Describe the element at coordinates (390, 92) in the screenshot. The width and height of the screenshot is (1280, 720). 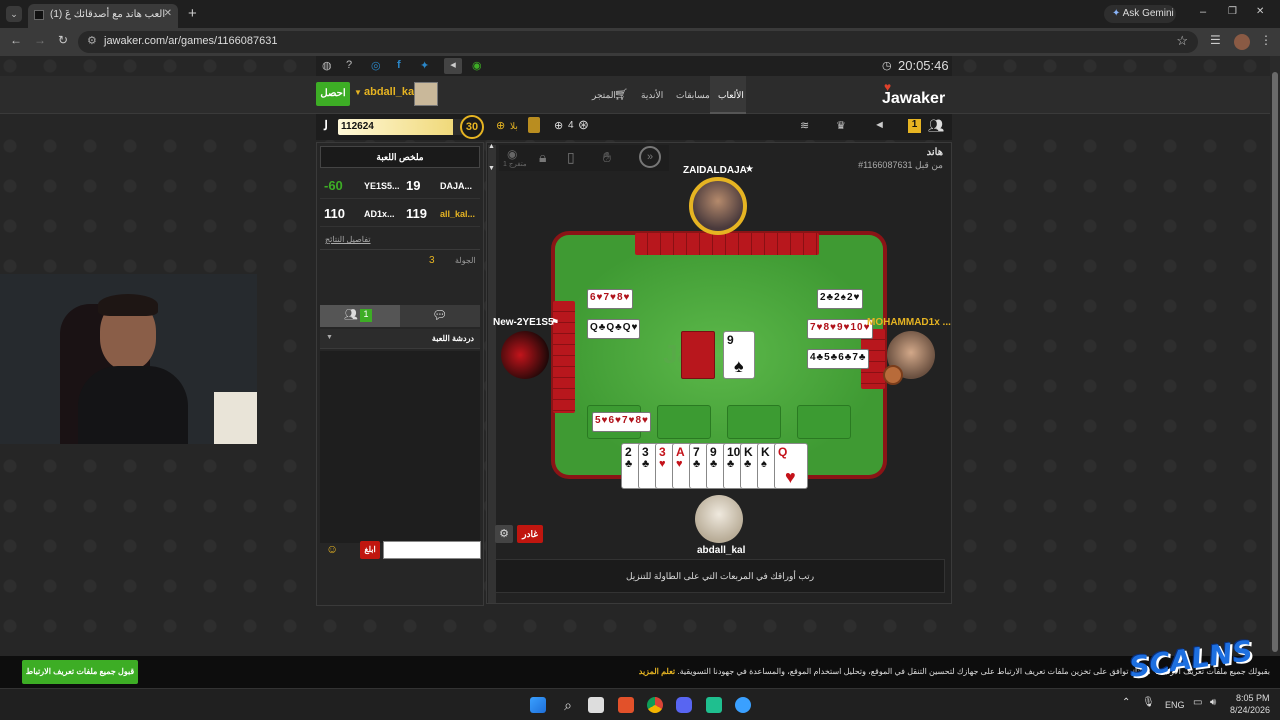
I see `username-link: abdall_kal` at that location.